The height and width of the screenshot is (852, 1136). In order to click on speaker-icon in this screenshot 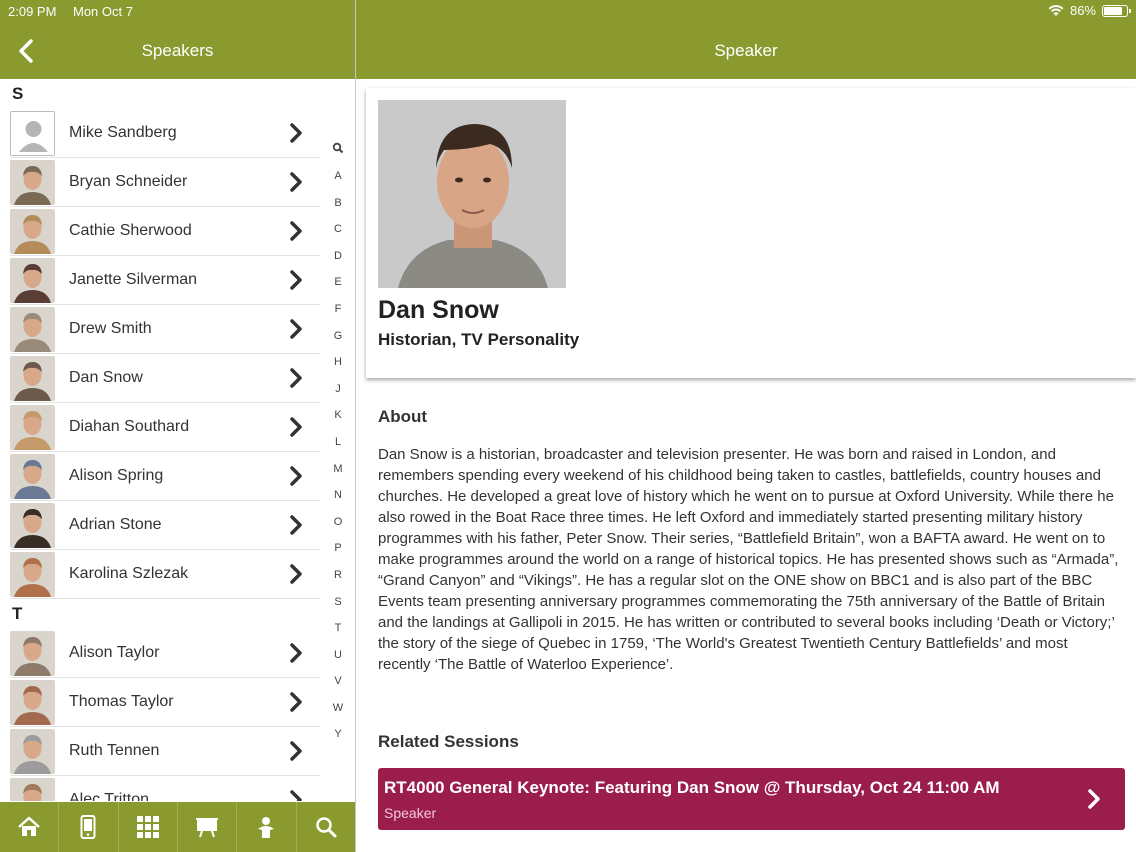, I will do `click(266, 827)`.